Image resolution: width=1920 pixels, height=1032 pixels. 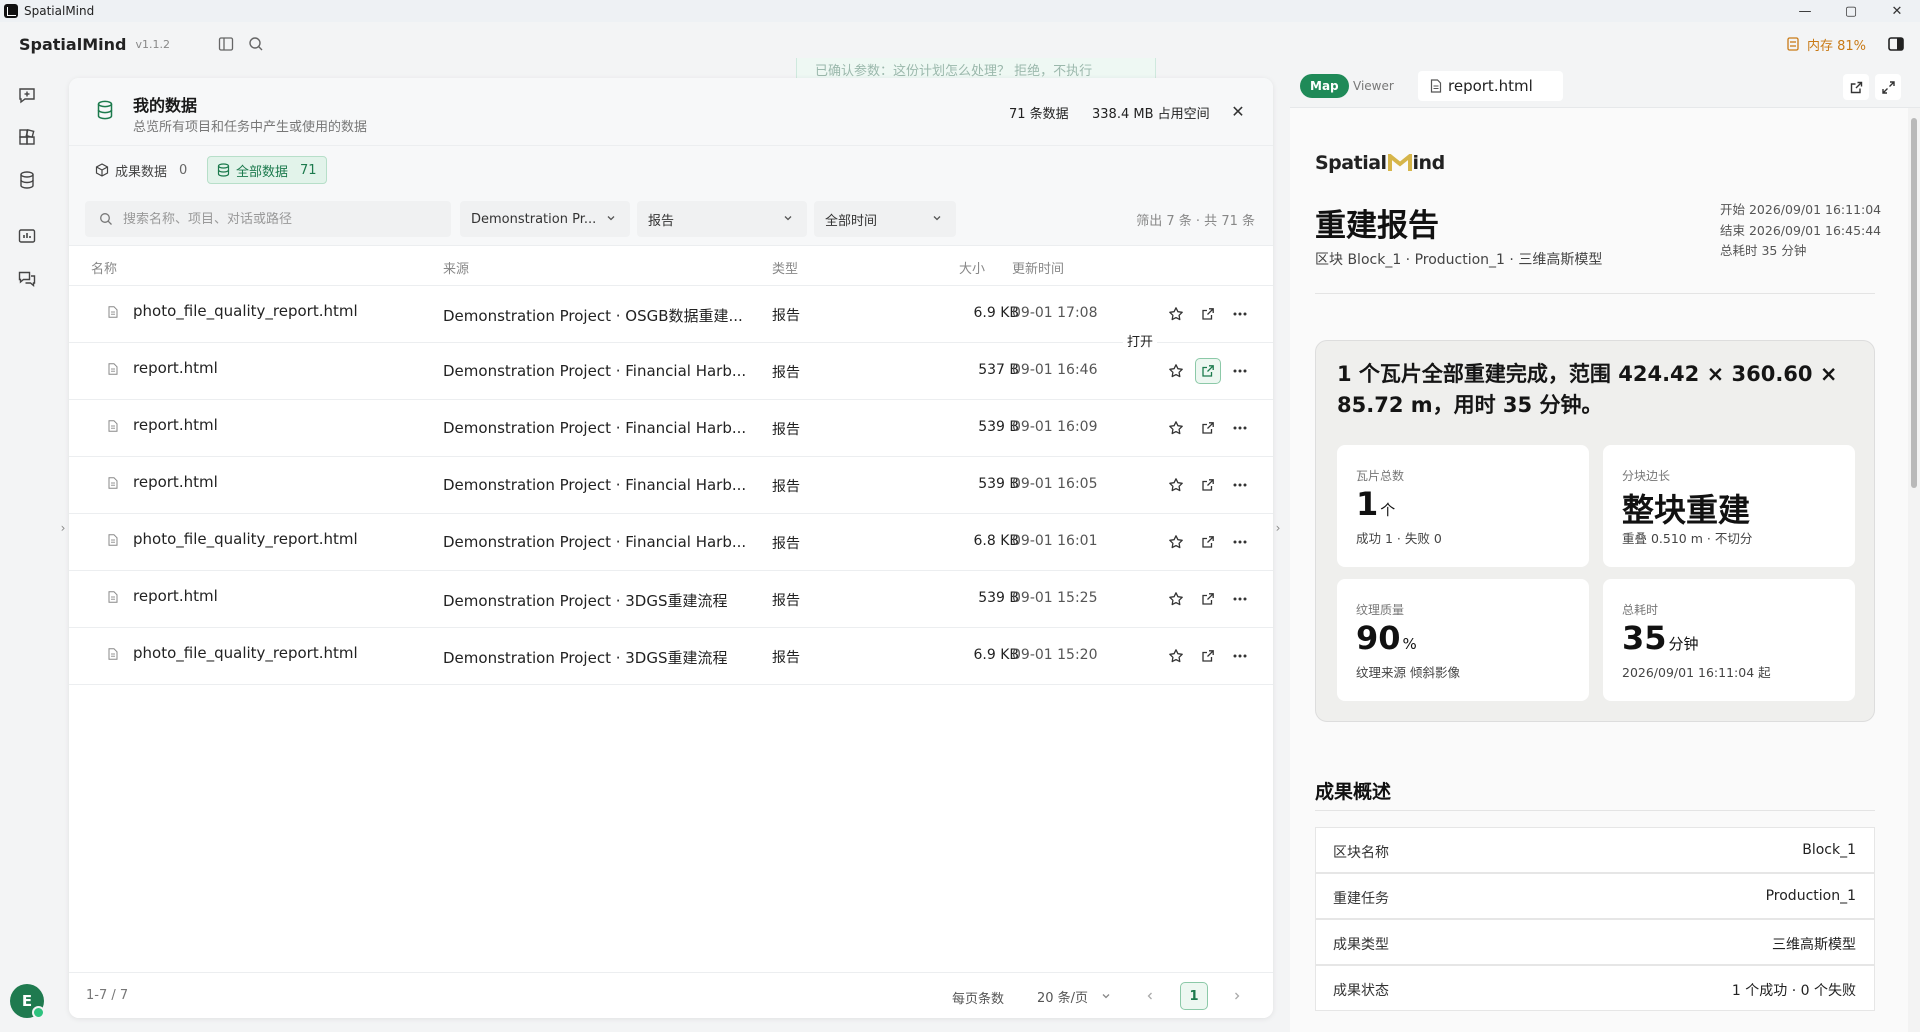 I want to click on document-tab: report.html, so click(x=1490, y=86).